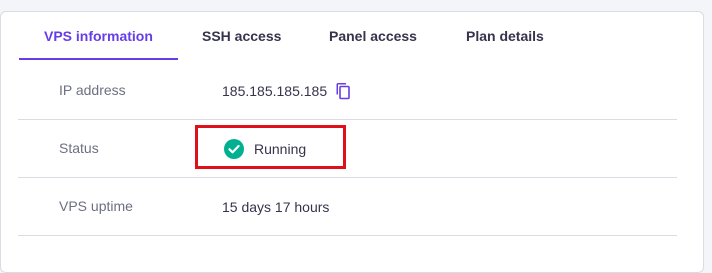 The width and height of the screenshot is (712, 273). Describe the element at coordinates (79, 148) in the screenshot. I see `status-label: Status` at that location.